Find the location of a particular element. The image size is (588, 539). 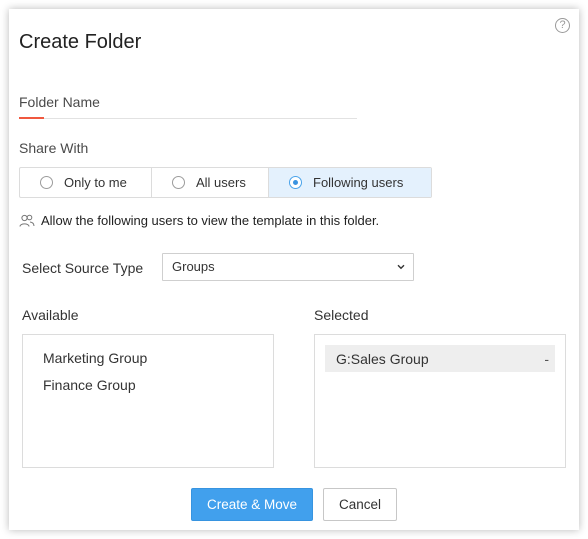

source-type-select: Groups is located at coordinates (288, 267).